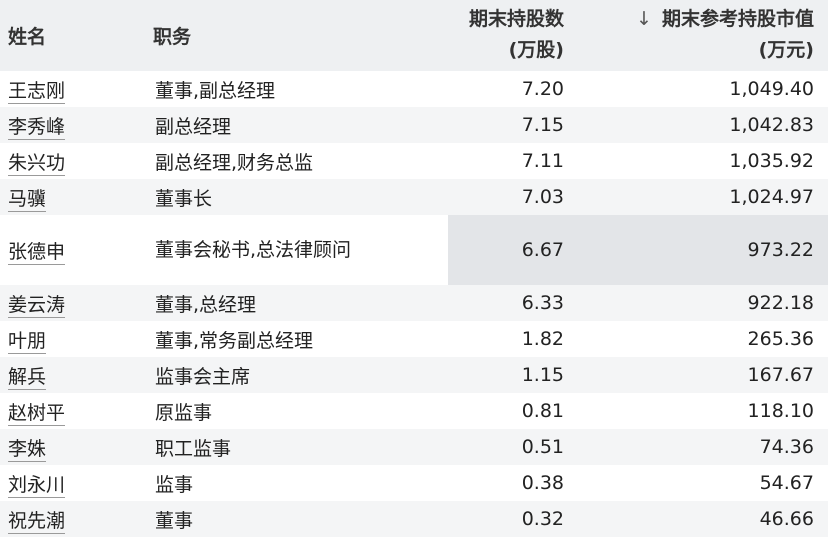  I want to click on header-row: 姓名 职务 期末持股数 (万股) ↓ 期末参考持股市值 (万元), so click(414, 35).